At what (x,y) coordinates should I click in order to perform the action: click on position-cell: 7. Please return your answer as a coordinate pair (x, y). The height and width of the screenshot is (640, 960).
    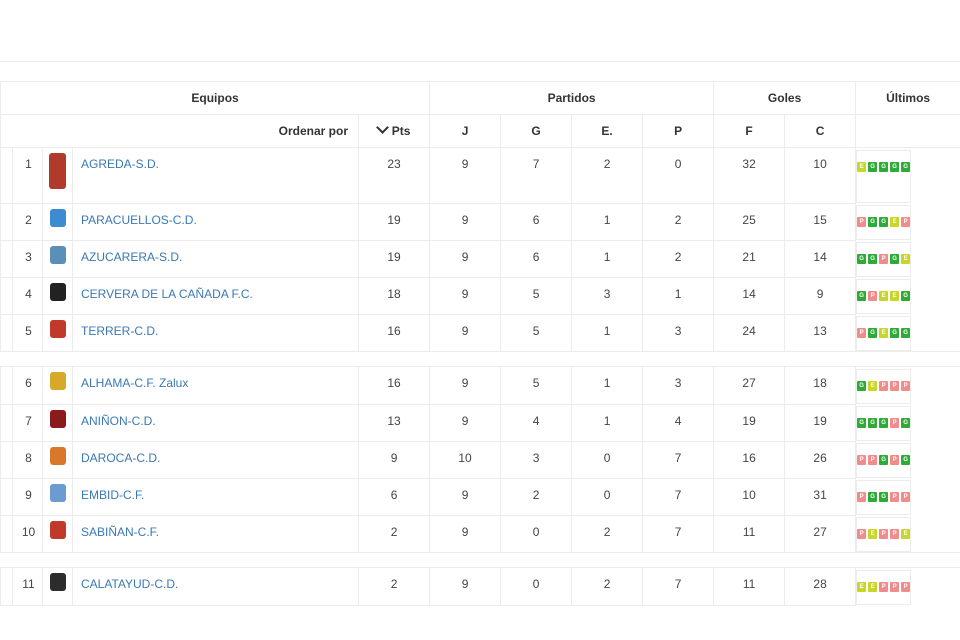
    Looking at the image, I should click on (27, 422).